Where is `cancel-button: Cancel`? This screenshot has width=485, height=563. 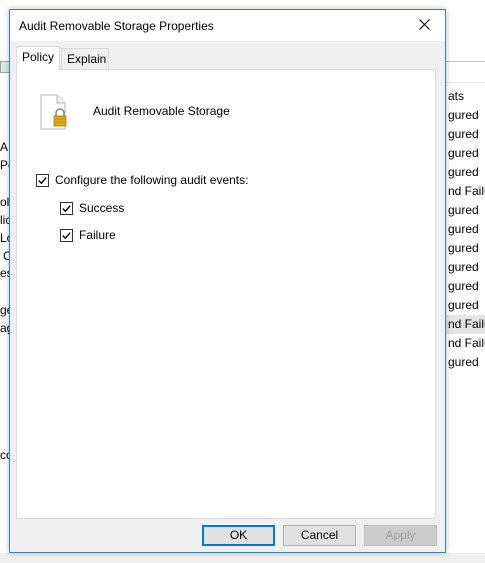
cancel-button: Cancel is located at coordinates (319, 535).